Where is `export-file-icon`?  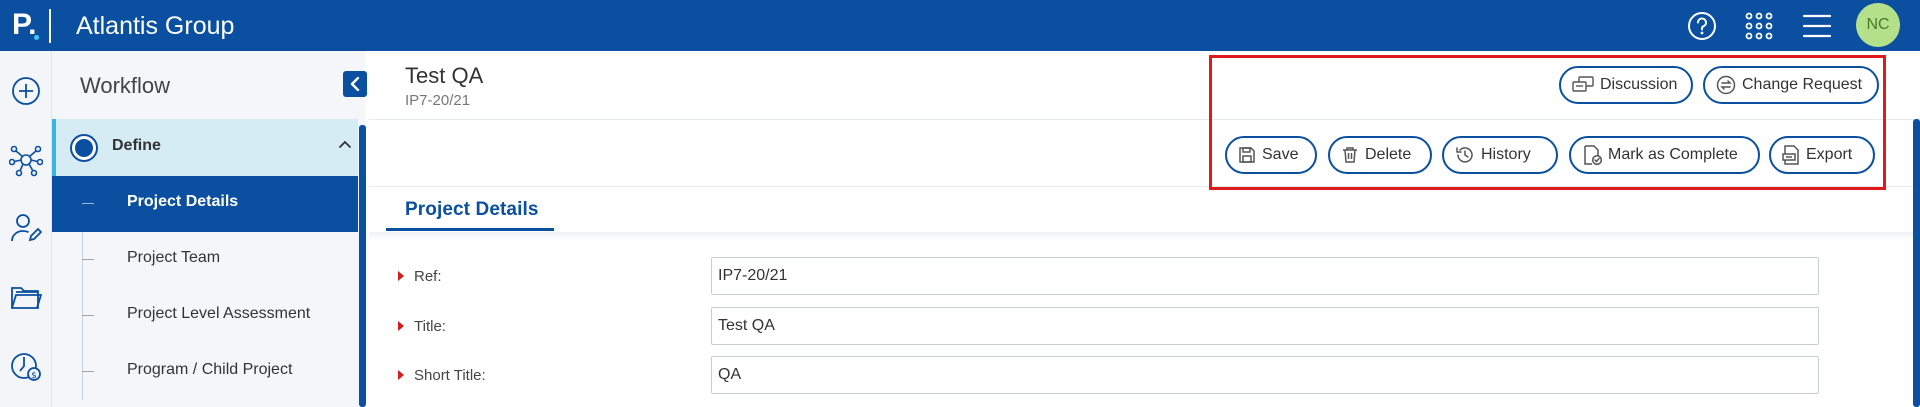
export-file-icon is located at coordinates (1790, 155).